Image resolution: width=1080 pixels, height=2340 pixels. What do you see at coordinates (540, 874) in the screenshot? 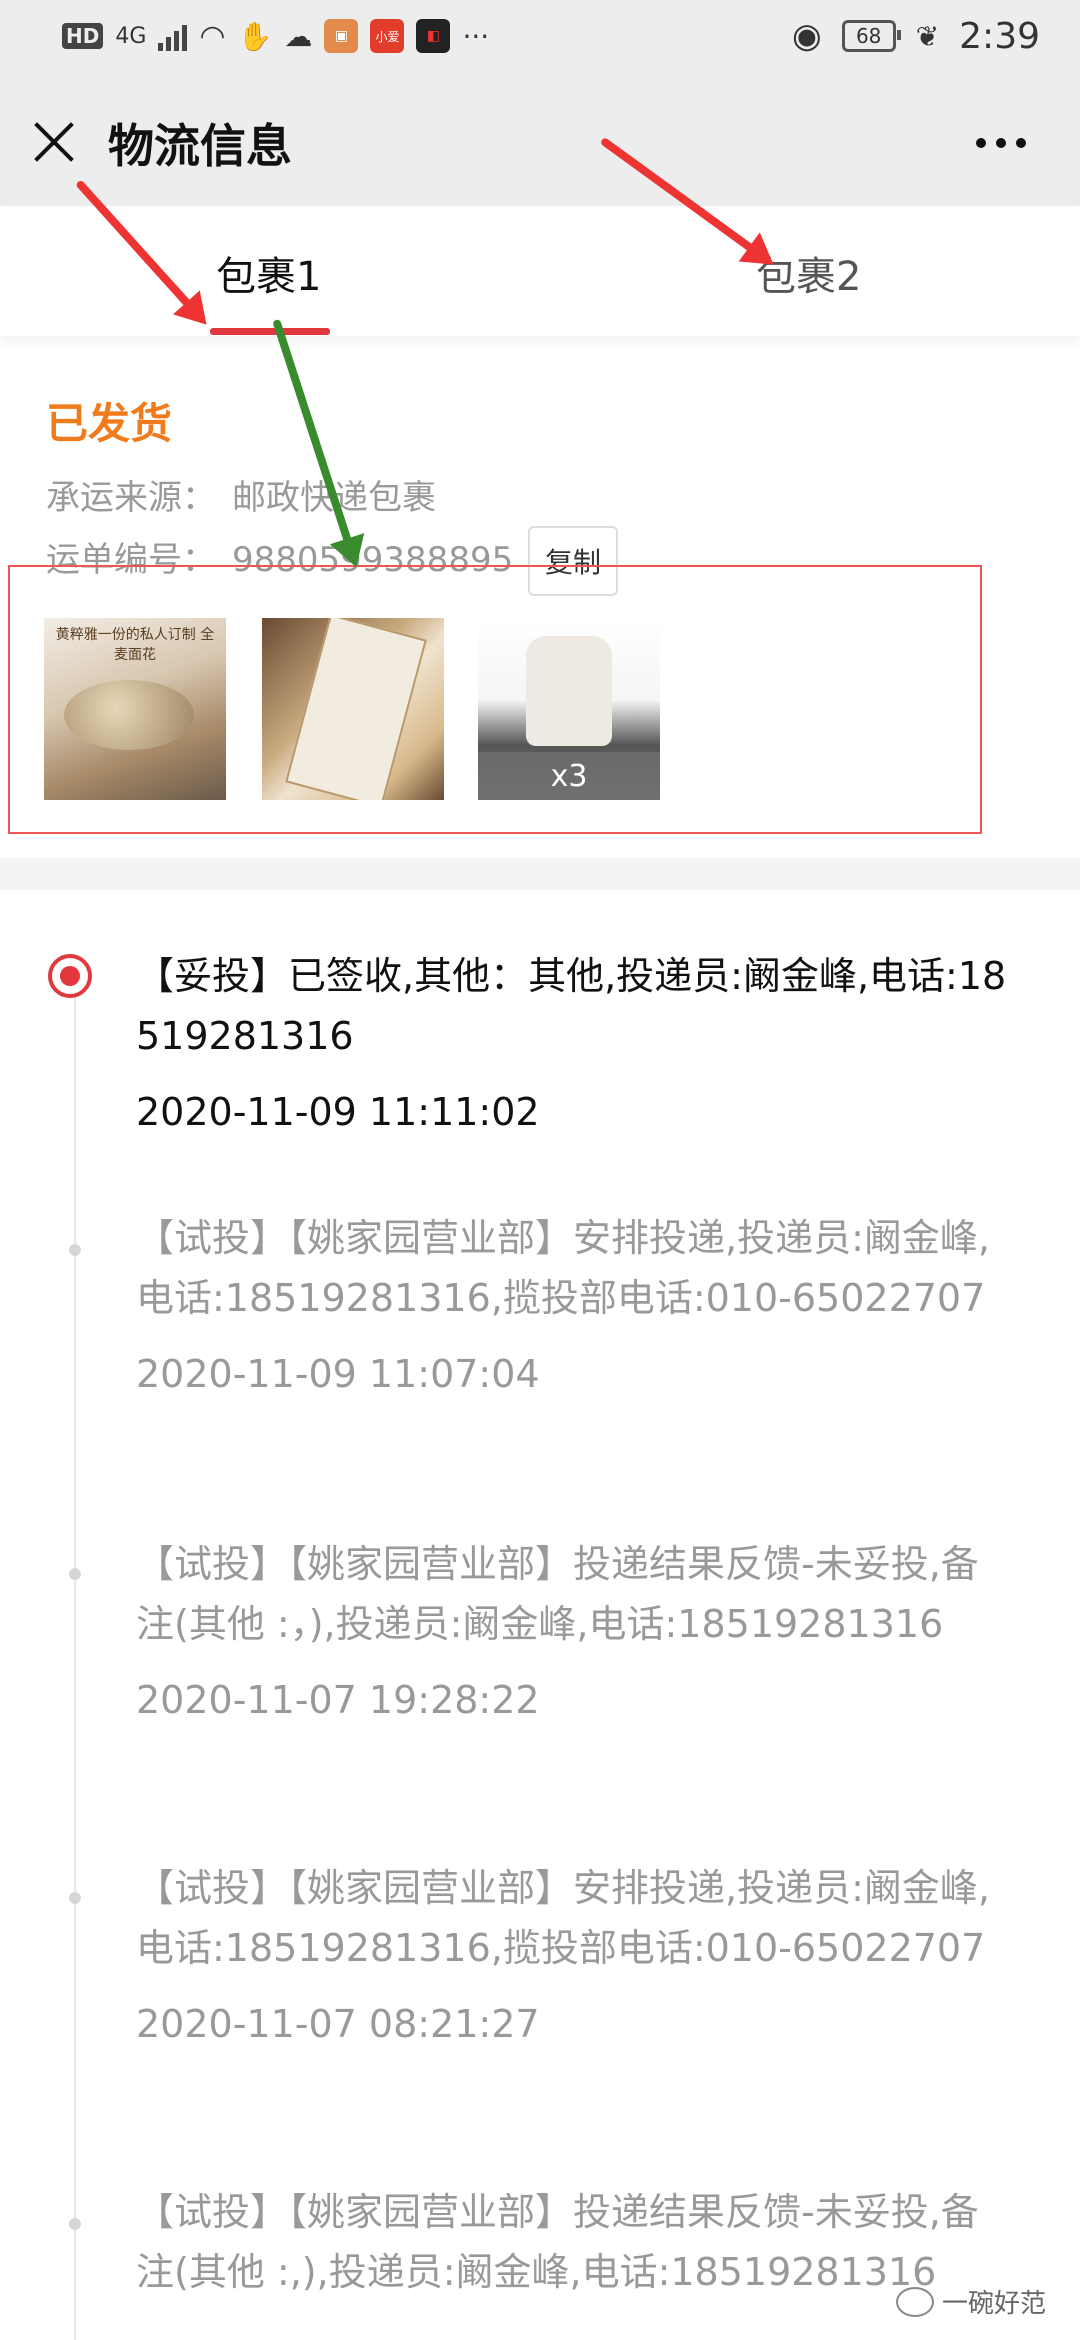
I see `section-divider` at bounding box center [540, 874].